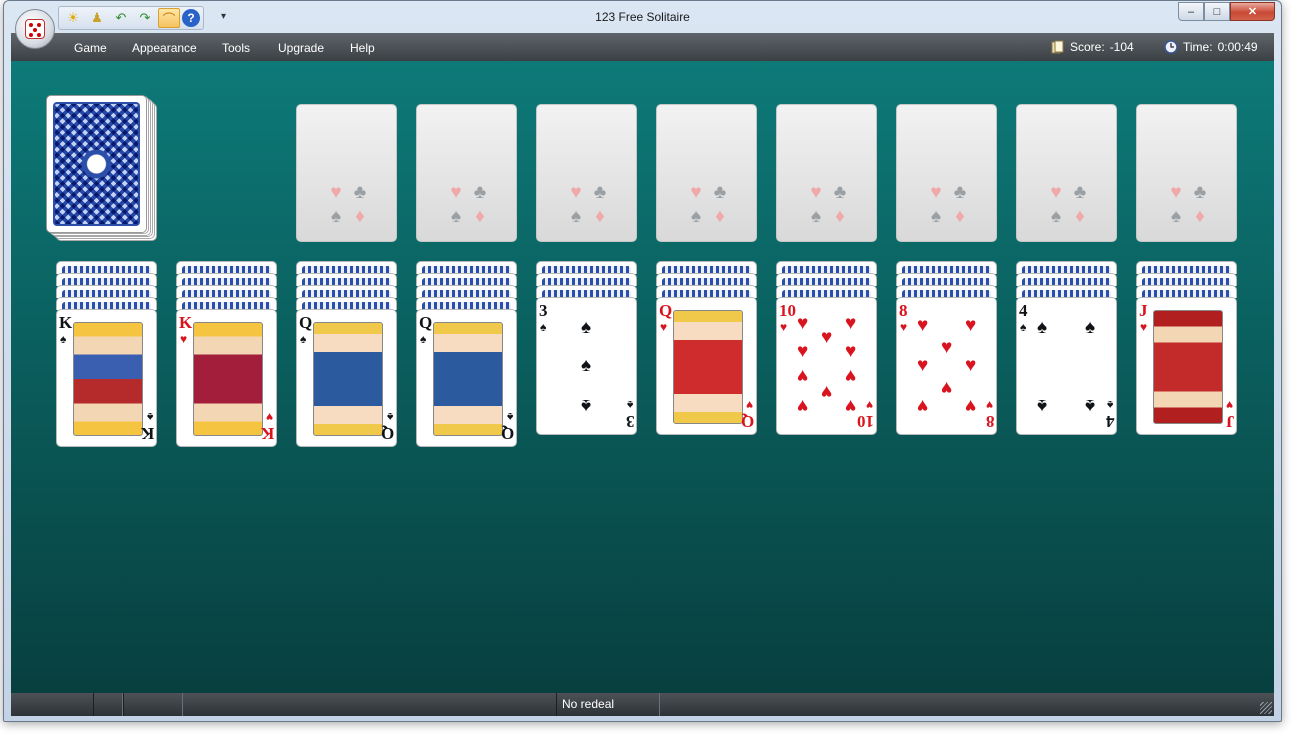 Image resolution: width=1309 pixels, height=746 pixels. I want to click on score-label: Score:, so click(1087, 47).